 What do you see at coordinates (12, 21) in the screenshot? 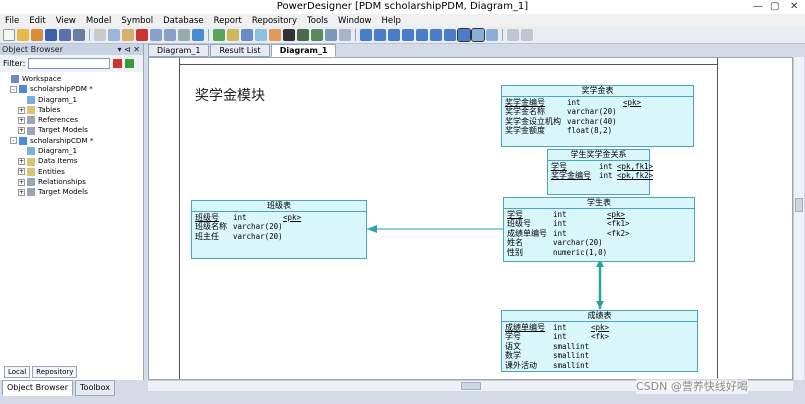
I see `menu-file: File` at bounding box center [12, 21].